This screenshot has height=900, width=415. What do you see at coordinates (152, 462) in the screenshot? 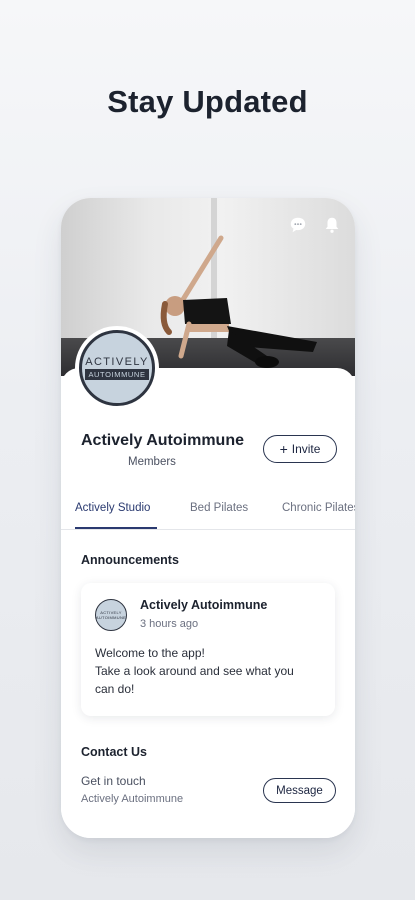
I see `members-link: Members` at bounding box center [152, 462].